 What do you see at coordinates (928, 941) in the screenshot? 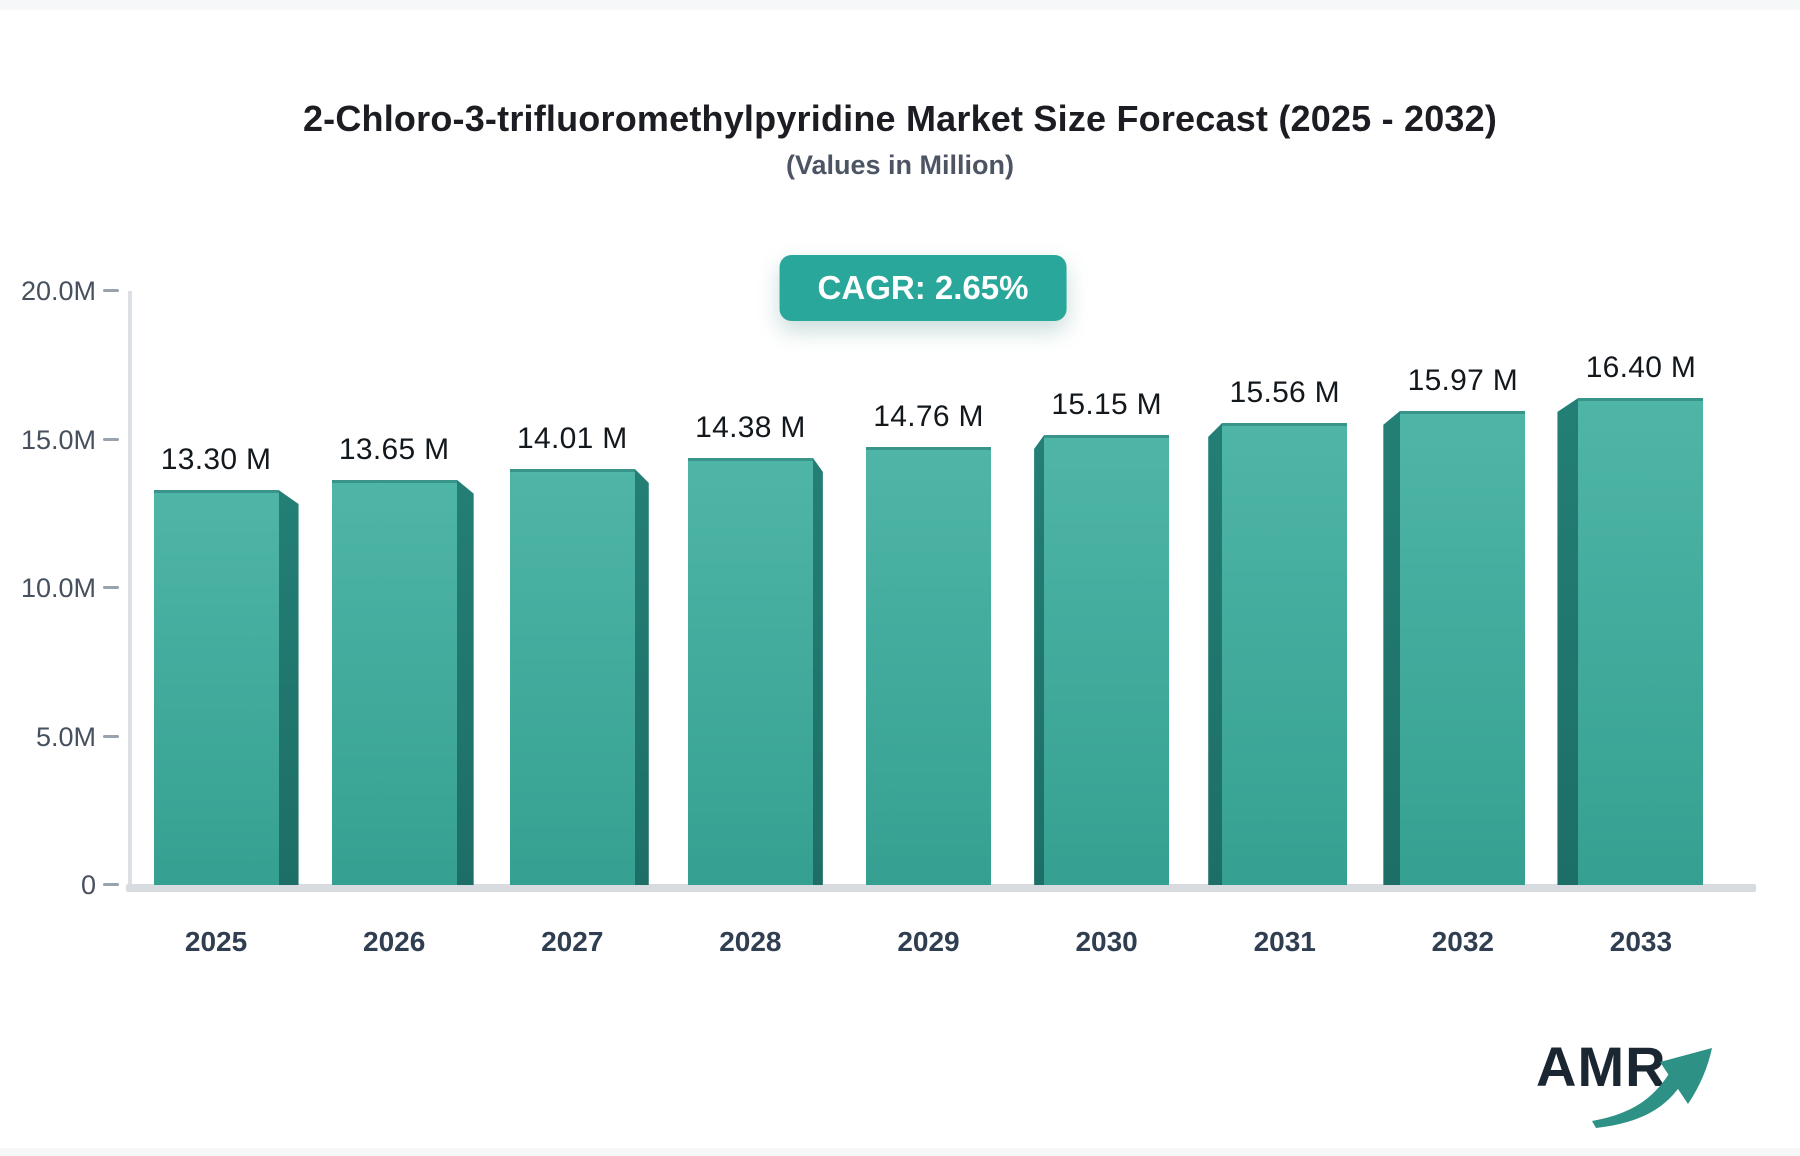
I see `x-tick-label: 2029` at bounding box center [928, 941].